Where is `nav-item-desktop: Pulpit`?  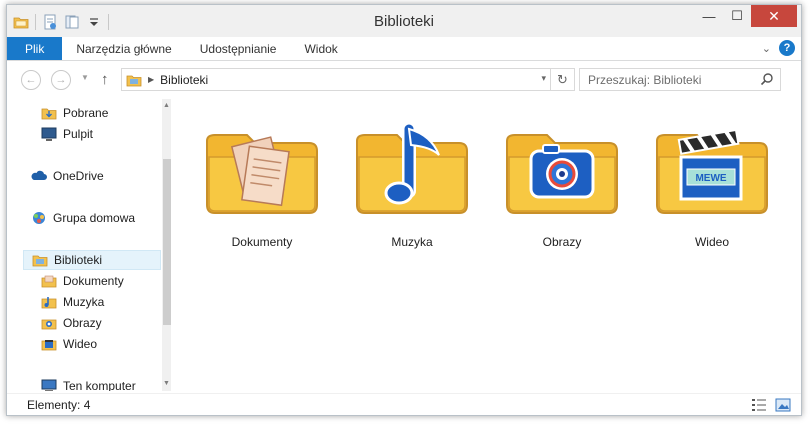
nav-item-desktop: Pulpit is located at coordinates (101, 134).